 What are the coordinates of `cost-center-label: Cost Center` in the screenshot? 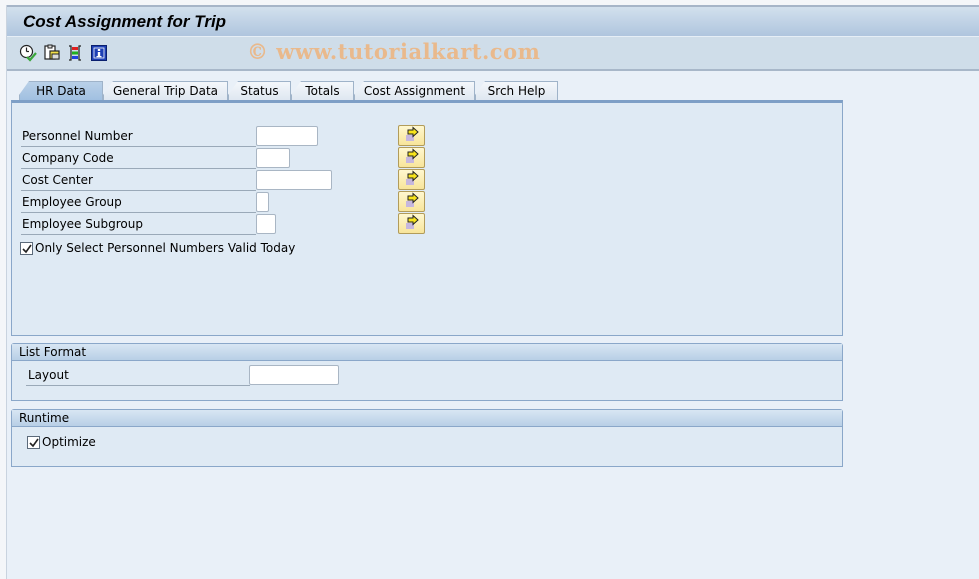 It's located at (138, 180).